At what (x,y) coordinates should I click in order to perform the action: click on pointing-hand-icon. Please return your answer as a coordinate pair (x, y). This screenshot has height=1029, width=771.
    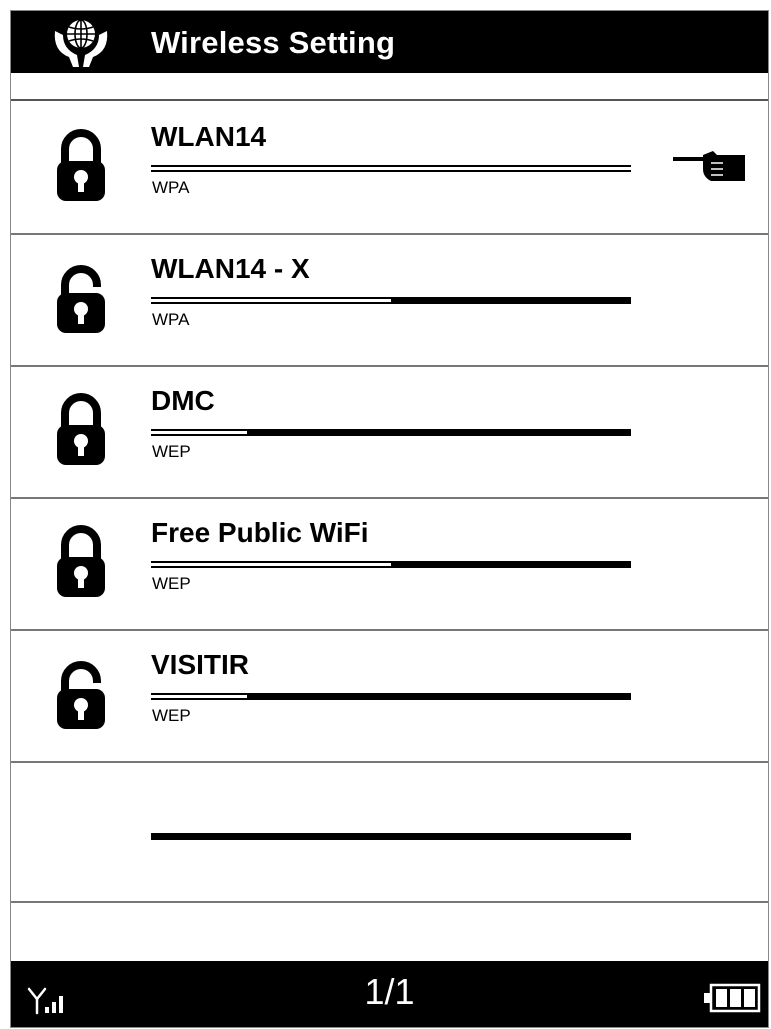
    Looking at the image, I should click on (709, 166).